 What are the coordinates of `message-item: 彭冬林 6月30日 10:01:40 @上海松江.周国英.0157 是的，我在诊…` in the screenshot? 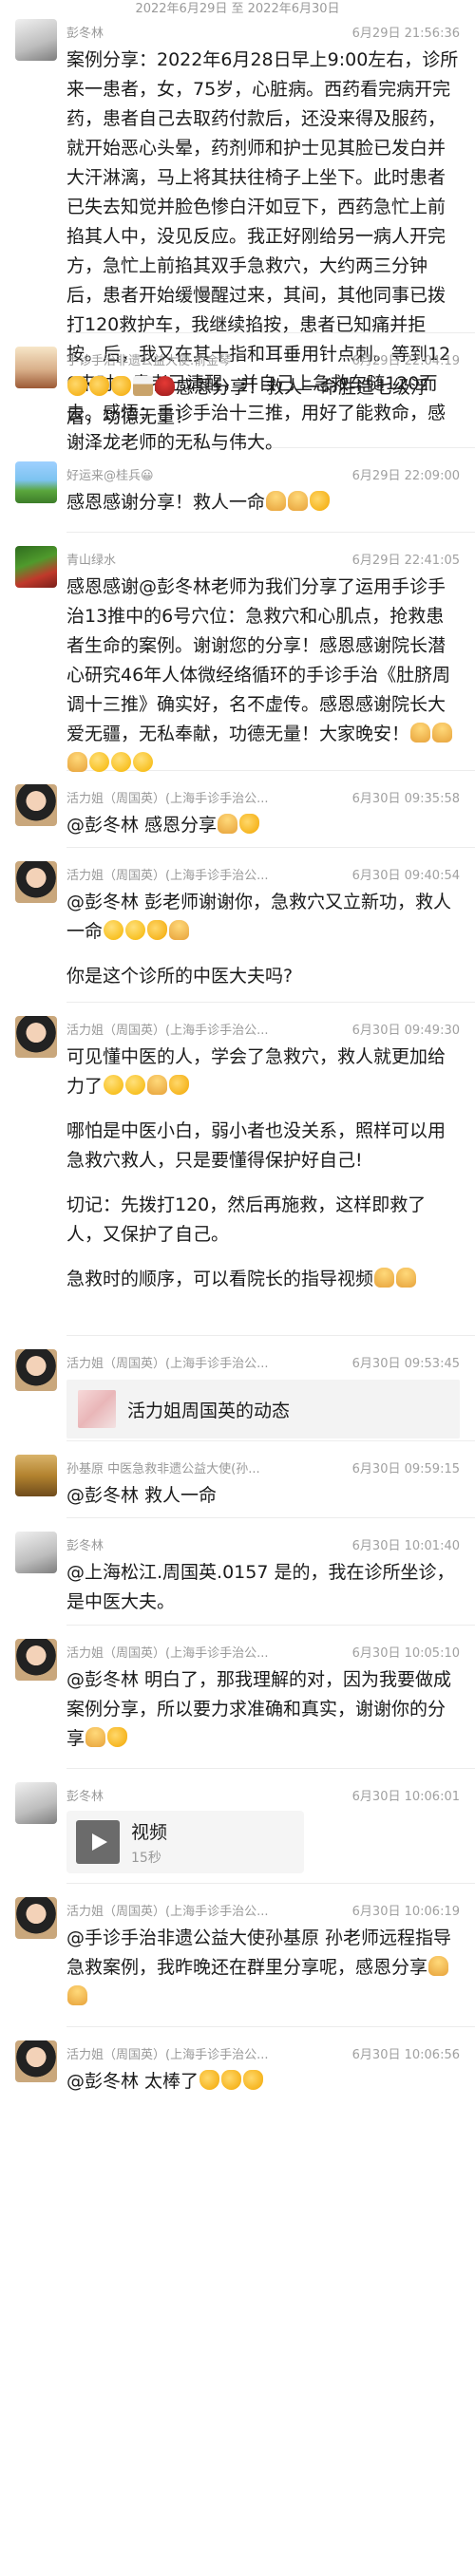 It's located at (237, 1571).